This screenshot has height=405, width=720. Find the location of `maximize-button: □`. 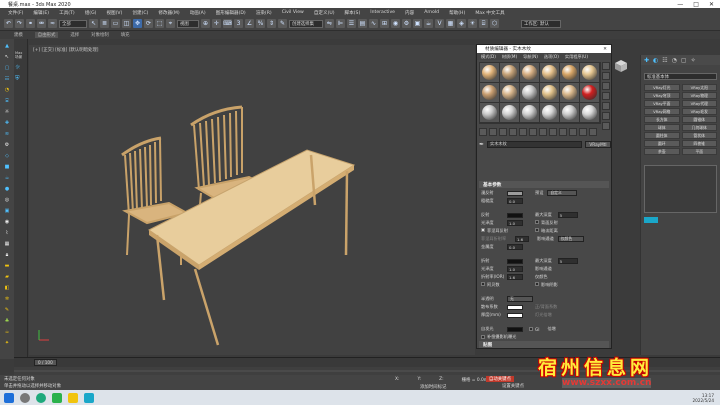

maximize-button: □ is located at coordinates (696, 4).